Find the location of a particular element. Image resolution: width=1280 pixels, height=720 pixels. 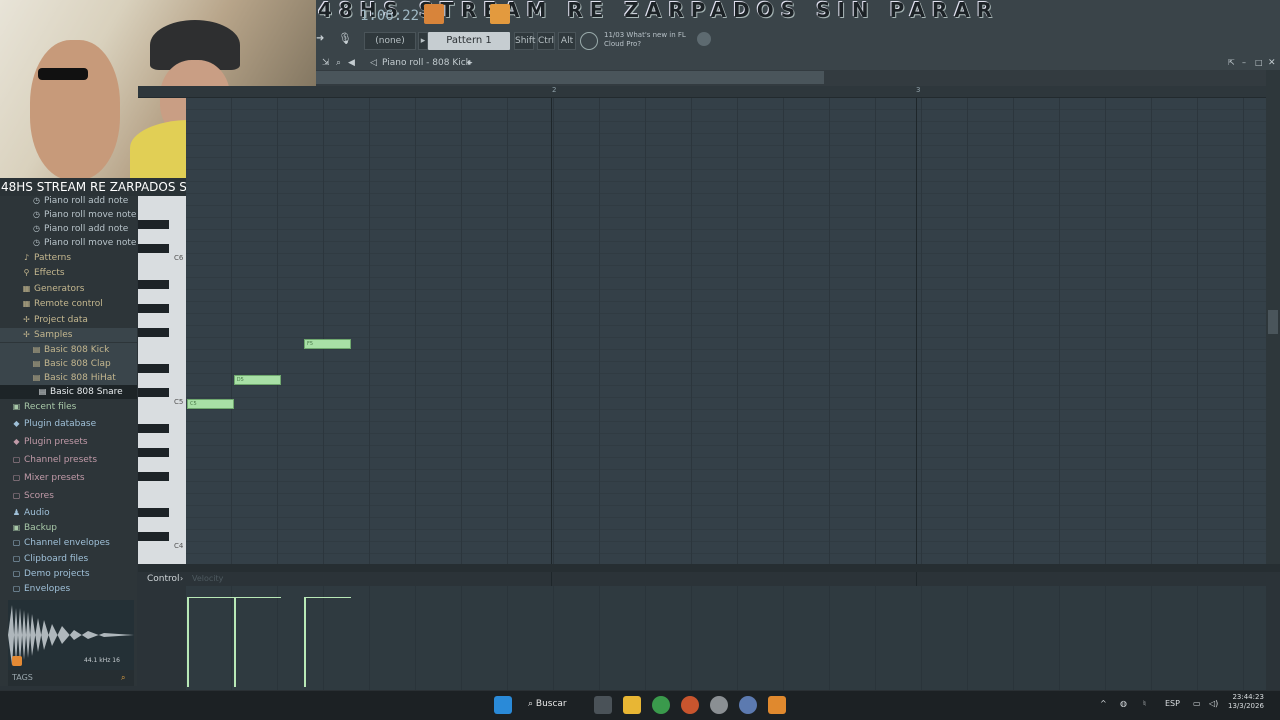

microphone-icon: ♮ is located at coordinates (1144, 703).